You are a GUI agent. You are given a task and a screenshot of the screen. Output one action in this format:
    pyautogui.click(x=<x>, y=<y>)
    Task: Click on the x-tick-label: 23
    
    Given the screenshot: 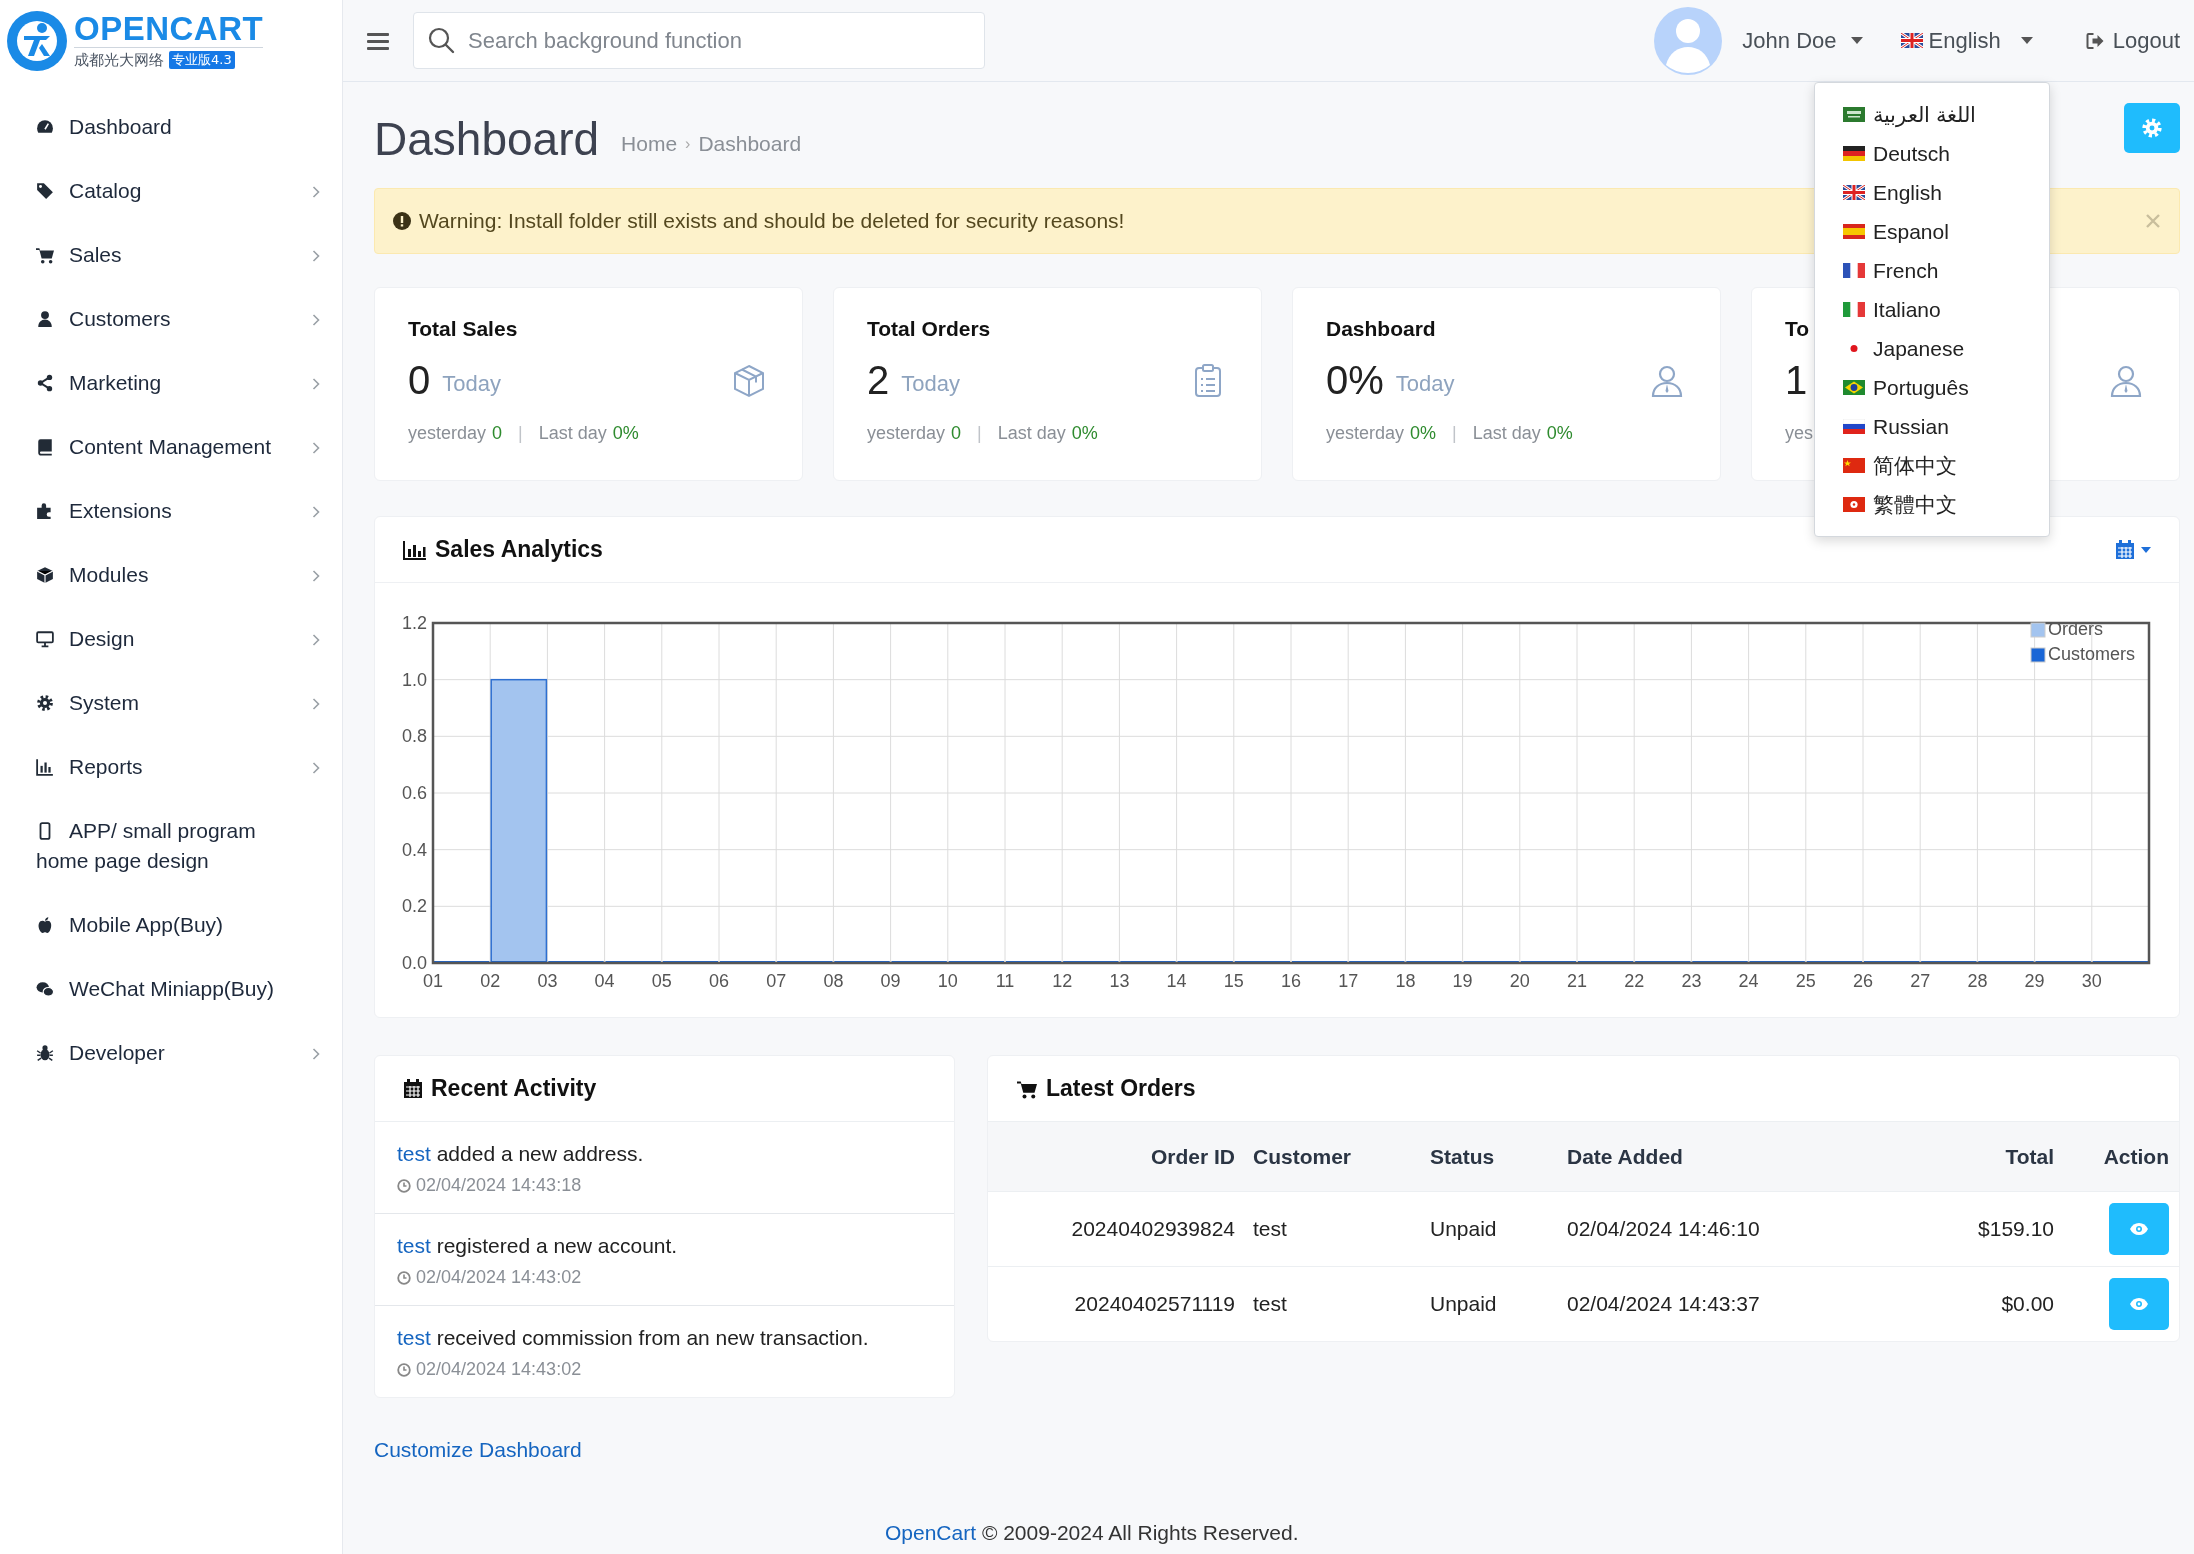 What is the action you would take?
    pyautogui.click(x=1691, y=981)
    